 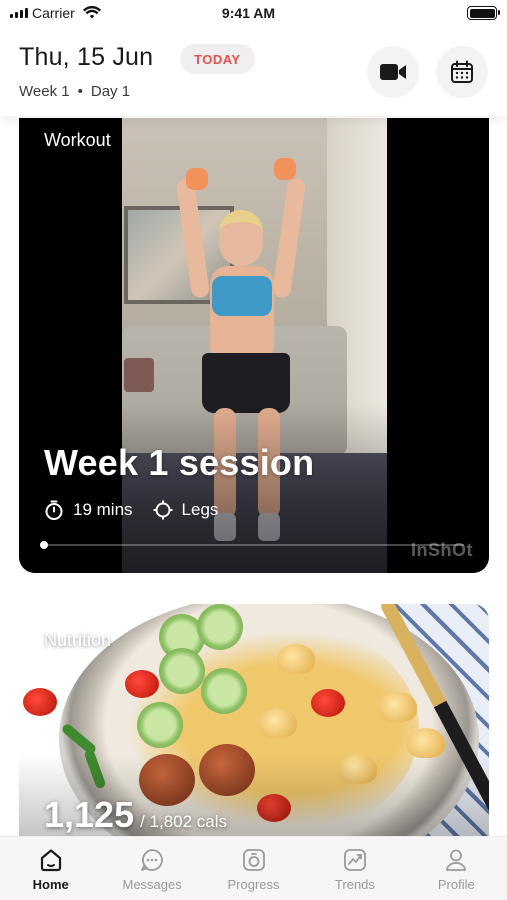 I want to click on target-icon, so click(x=163, y=510).